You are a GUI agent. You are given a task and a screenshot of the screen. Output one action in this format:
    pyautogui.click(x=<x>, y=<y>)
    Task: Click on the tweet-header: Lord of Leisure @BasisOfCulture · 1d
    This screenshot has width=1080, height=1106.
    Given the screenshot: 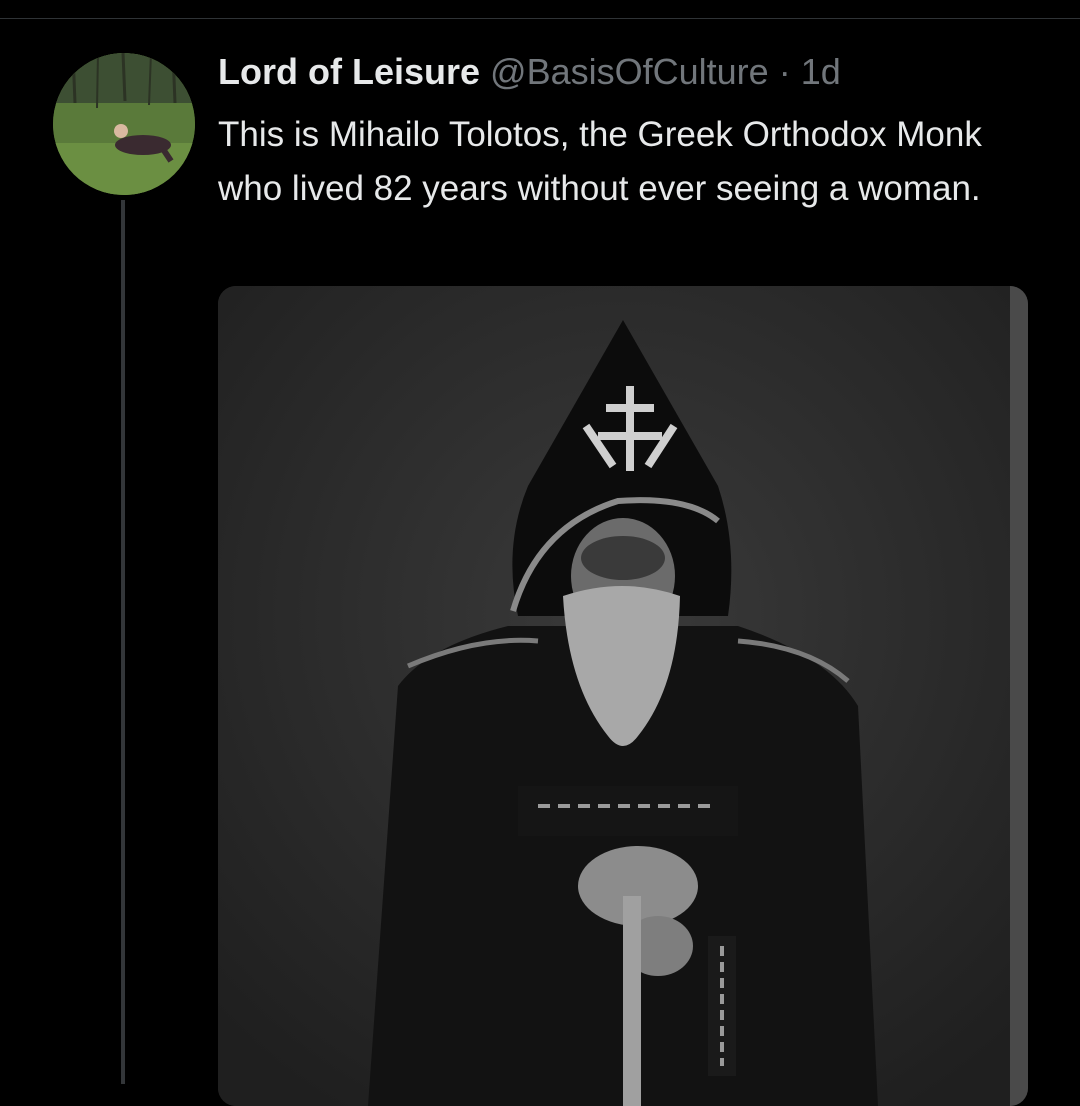 What is the action you would take?
    pyautogui.click(x=529, y=72)
    